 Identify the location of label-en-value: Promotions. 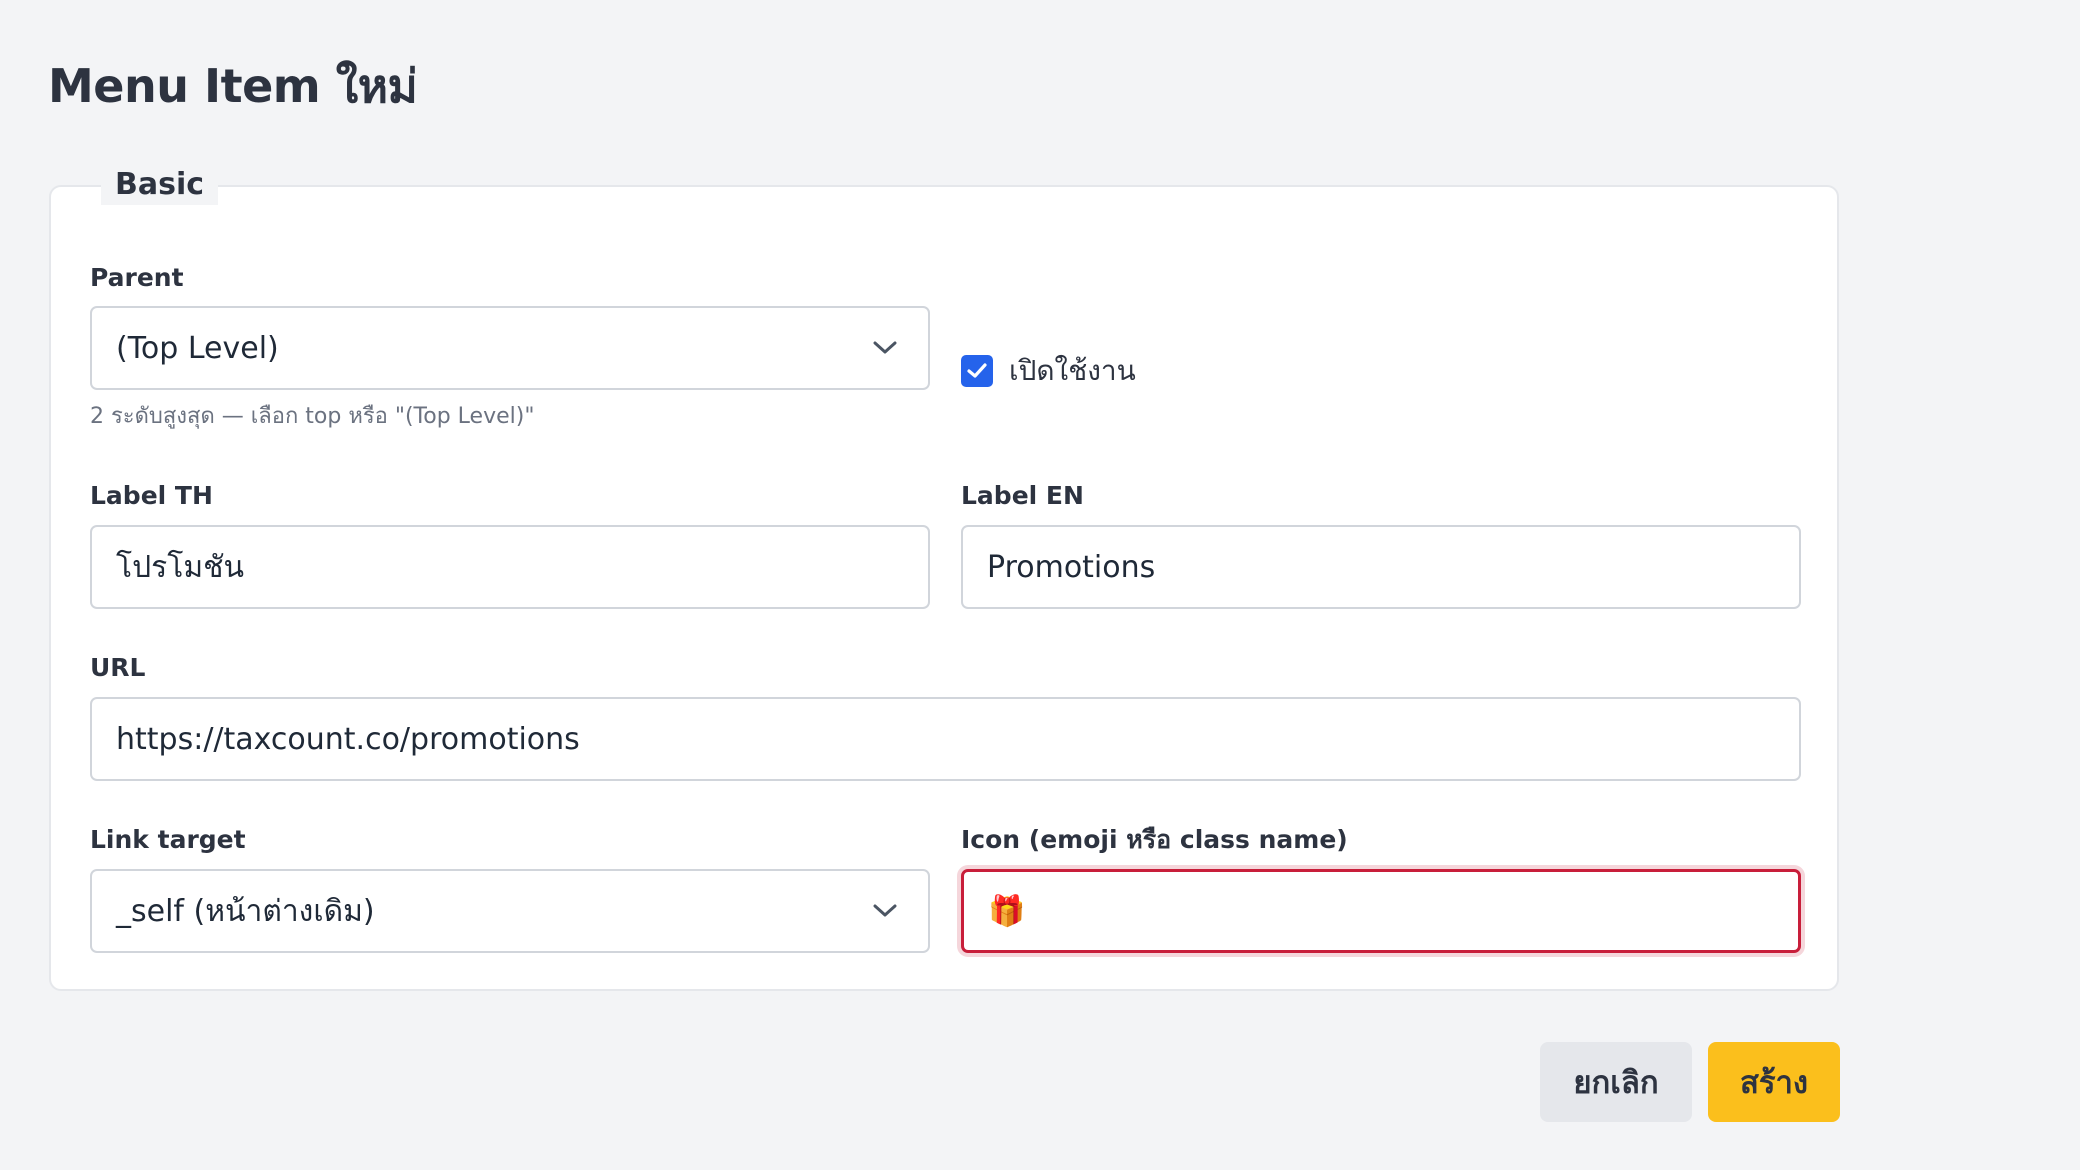
(1071, 567).